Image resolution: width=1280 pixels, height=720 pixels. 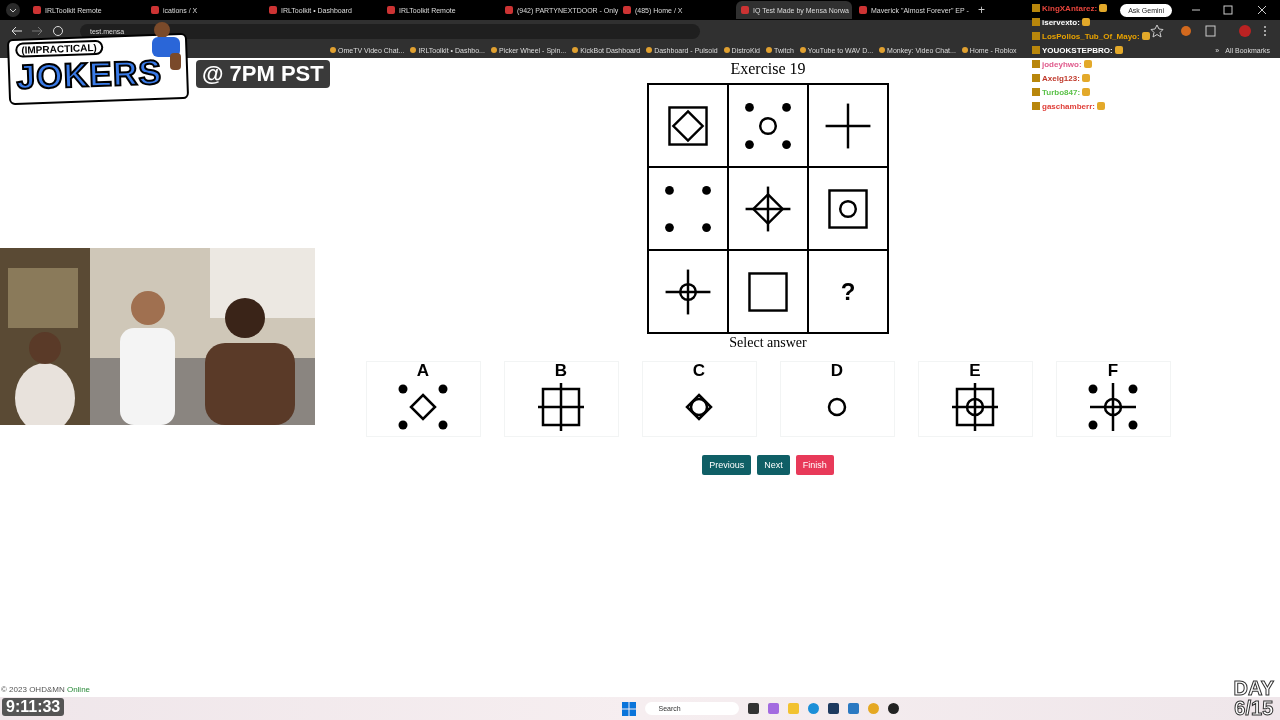 I want to click on chat-username: iservexto:, so click(x=1061, y=22).